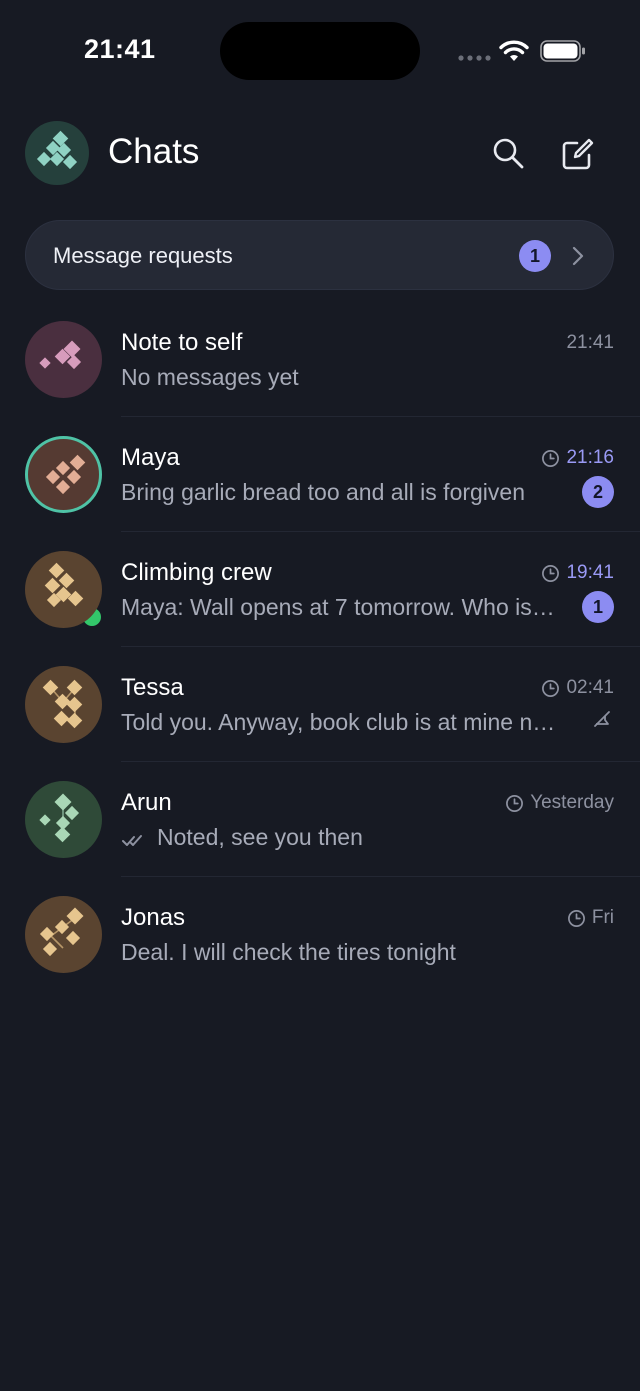 The height and width of the screenshot is (1391, 640). I want to click on chat-name: Maya, so click(150, 457).